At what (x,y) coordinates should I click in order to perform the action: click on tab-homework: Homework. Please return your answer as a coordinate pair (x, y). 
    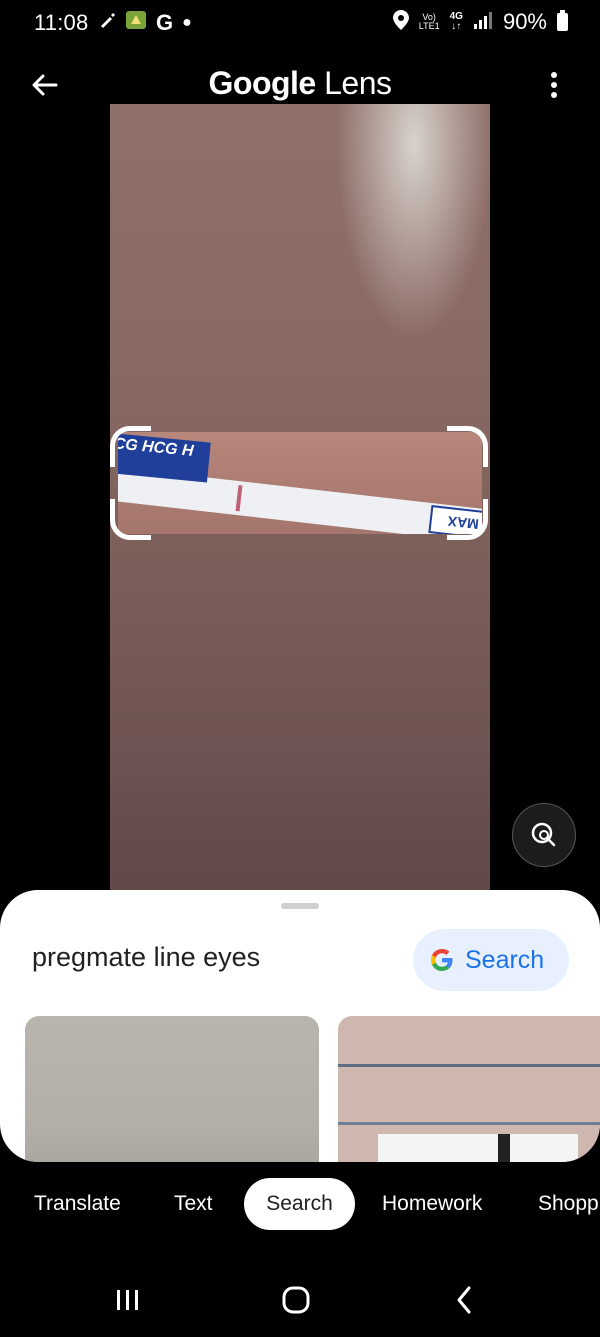
    Looking at the image, I should click on (432, 1204).